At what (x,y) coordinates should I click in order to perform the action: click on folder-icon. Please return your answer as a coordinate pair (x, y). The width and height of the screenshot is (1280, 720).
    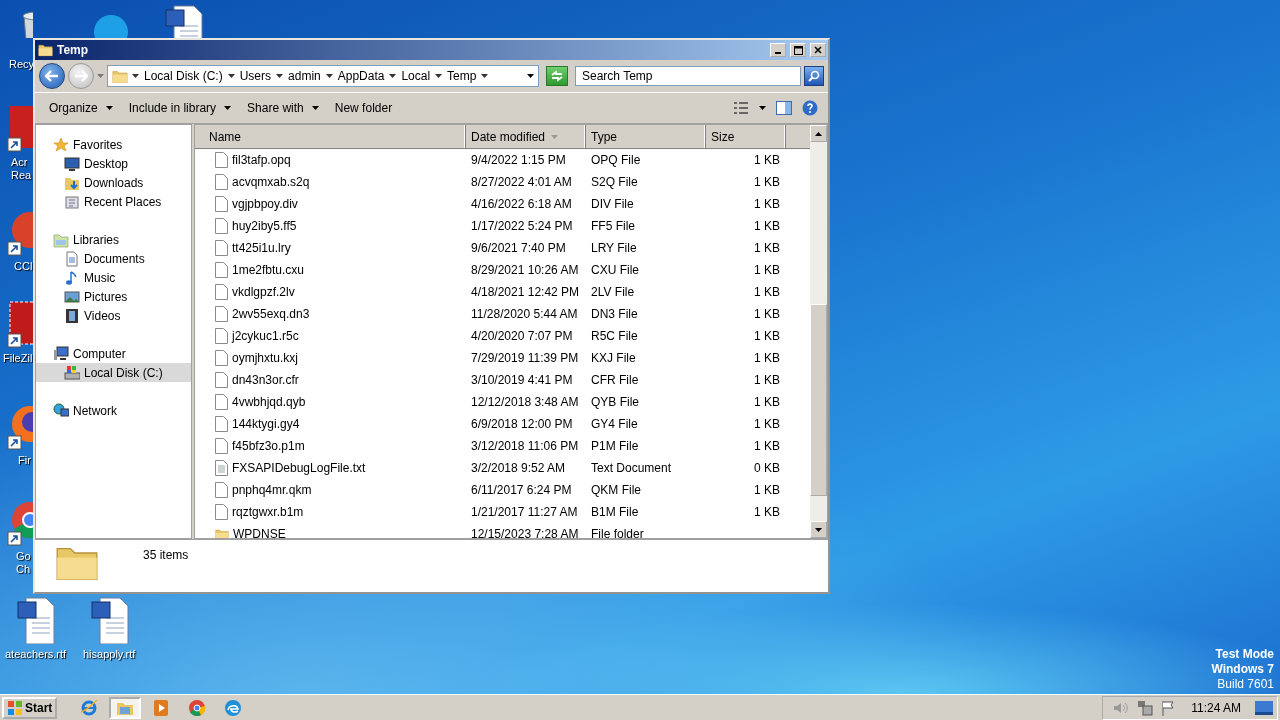
    Looking at the image, I should click on (120, 76).